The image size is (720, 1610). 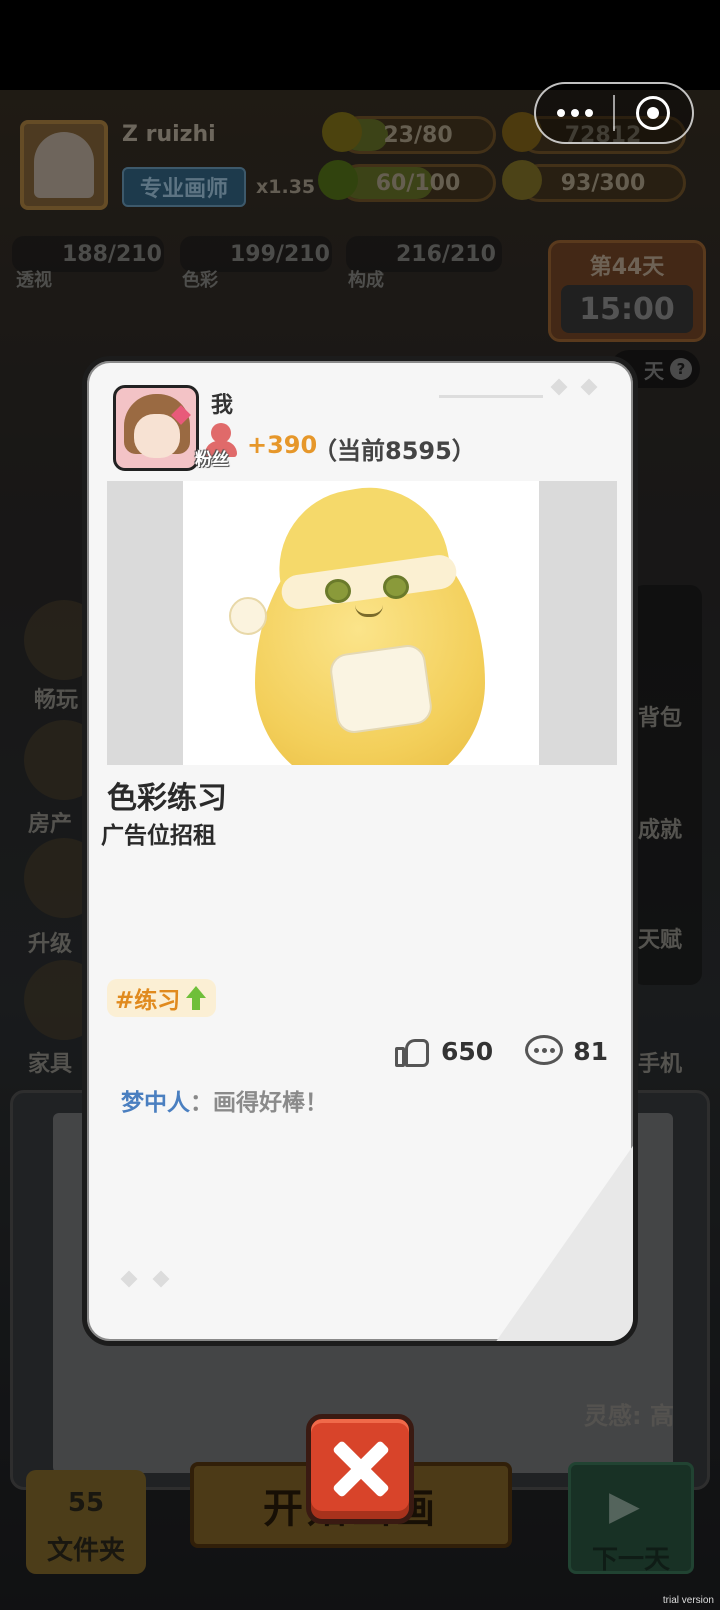 What do you see at coordinates (282, 445) in the screenshot?
I see `fans-gain: +390` at bounding box center [282, 445].